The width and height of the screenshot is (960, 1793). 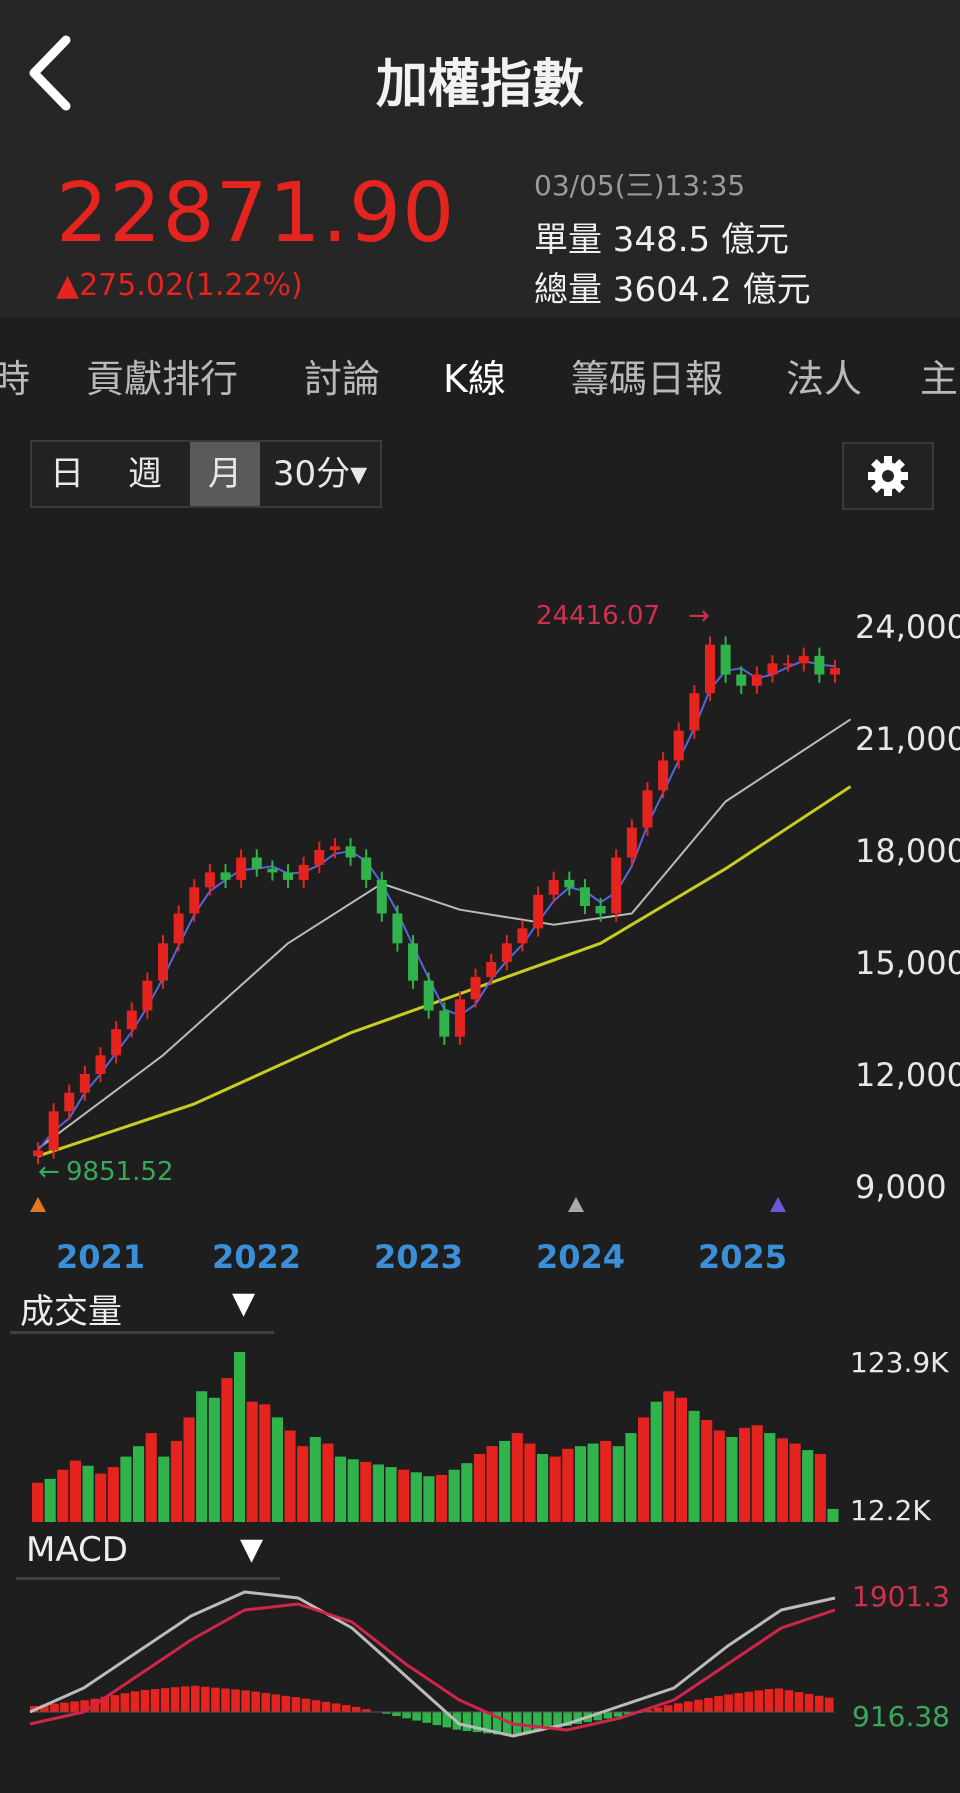 I want to click on tab-kline: K線, so click(x=474, y=375).